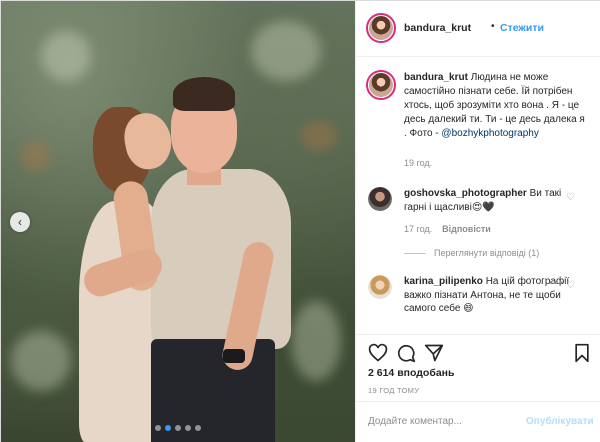 This screenshot has height=442, width=600. I want to click on comment-meta: 17 год. Відповісти, so click(447, 229).